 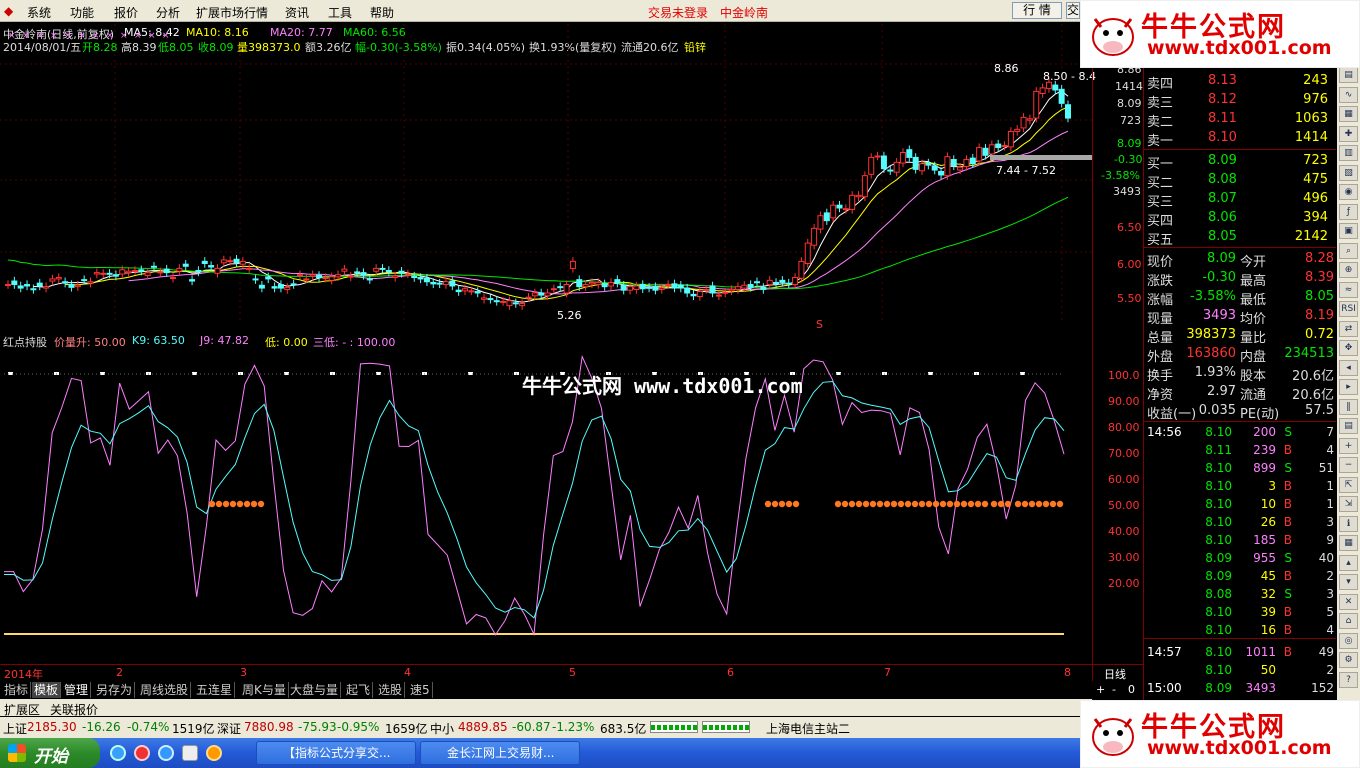 What do you see at coordinates (297, 12) in the screenshot?
I see `menu-info: 资讯` at bounding box center [297, 12].